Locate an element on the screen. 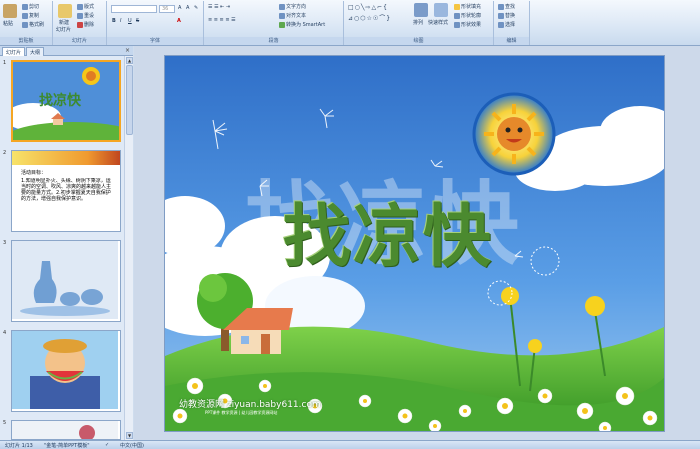  paste-icon is located at coordinates (10, 11).